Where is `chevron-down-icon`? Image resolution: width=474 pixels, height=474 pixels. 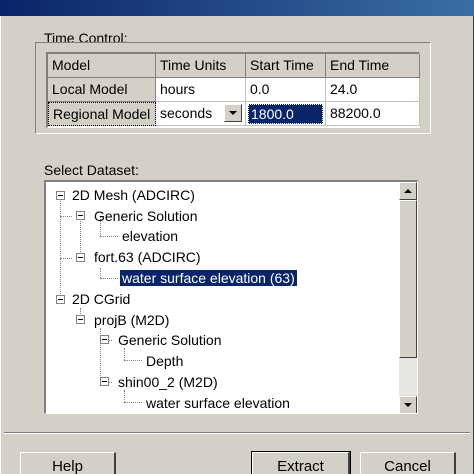
chevron-down-icon is located at coordinates (233, 113).